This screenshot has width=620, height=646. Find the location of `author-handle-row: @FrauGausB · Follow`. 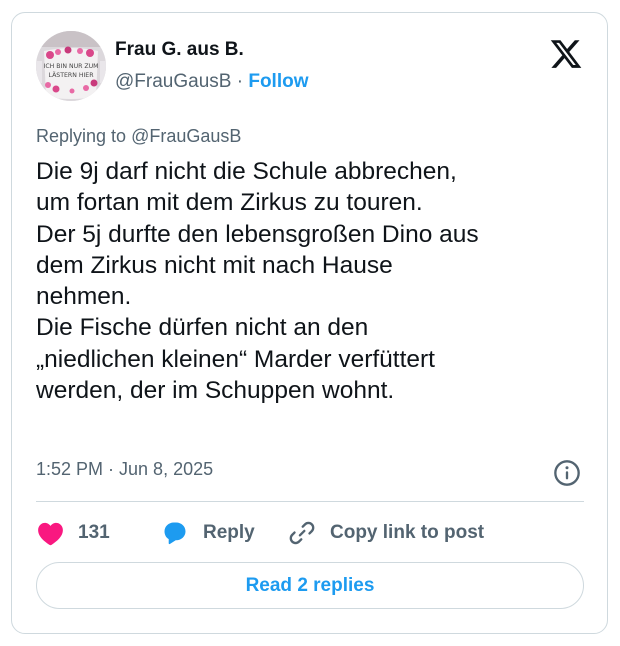

author-handle-row: @FrauGausB · Follow is located at coordinates (212, 82).